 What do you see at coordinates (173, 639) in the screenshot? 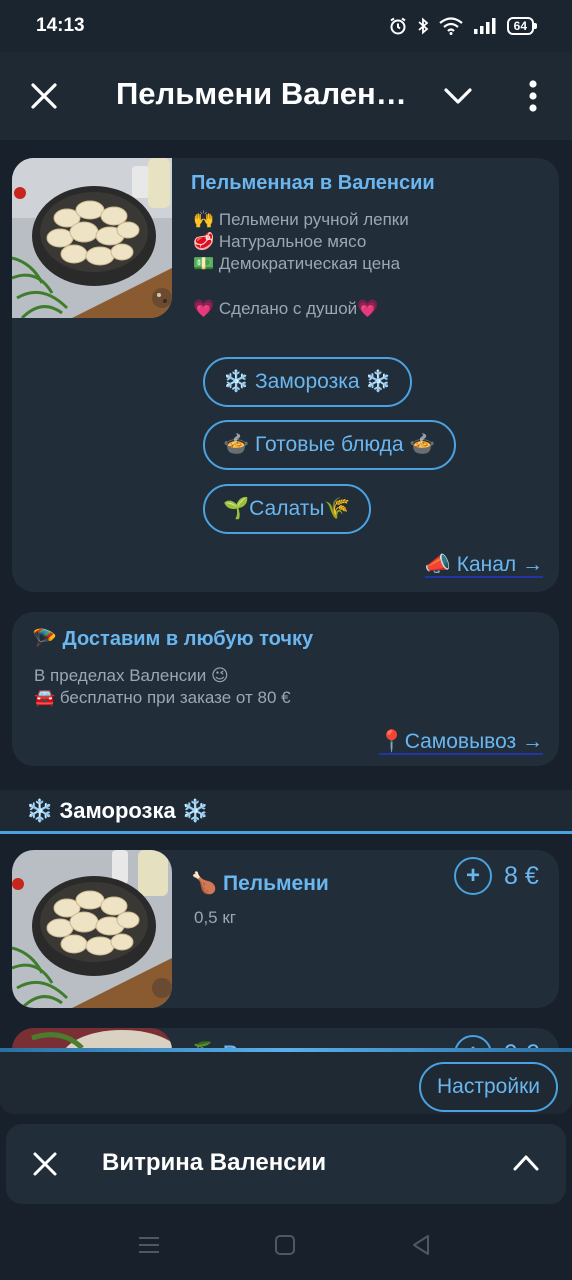
I see `delivery-title: 🪂 Доставим в любую точку` at bounding box center [173, 639].